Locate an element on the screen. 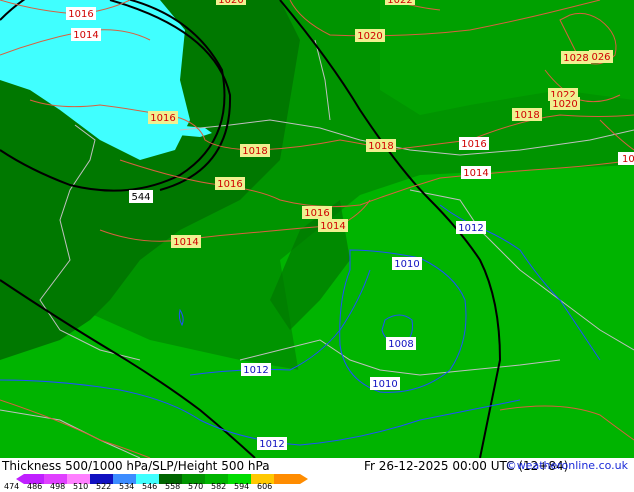 The width and height of the screenshot is (634, 492). svg-text: 1028 is located at coordinates (575, 58).